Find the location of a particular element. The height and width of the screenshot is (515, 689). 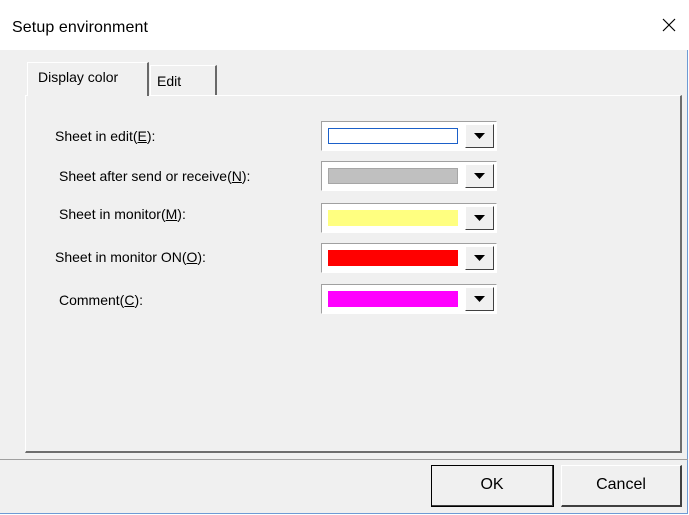

label-sheet-in-edit: Sheet in edit(E): is located at coordinates (105, 136).